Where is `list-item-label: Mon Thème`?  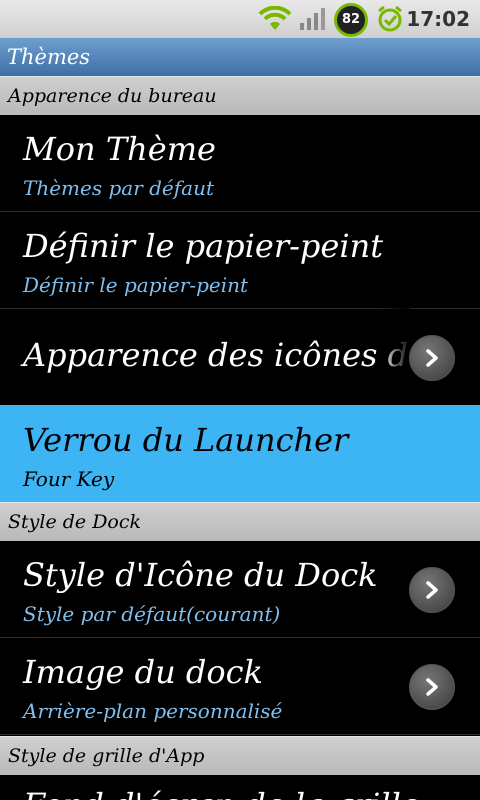
list-item-label: Mon Thème is located at coordinates (119, 149).